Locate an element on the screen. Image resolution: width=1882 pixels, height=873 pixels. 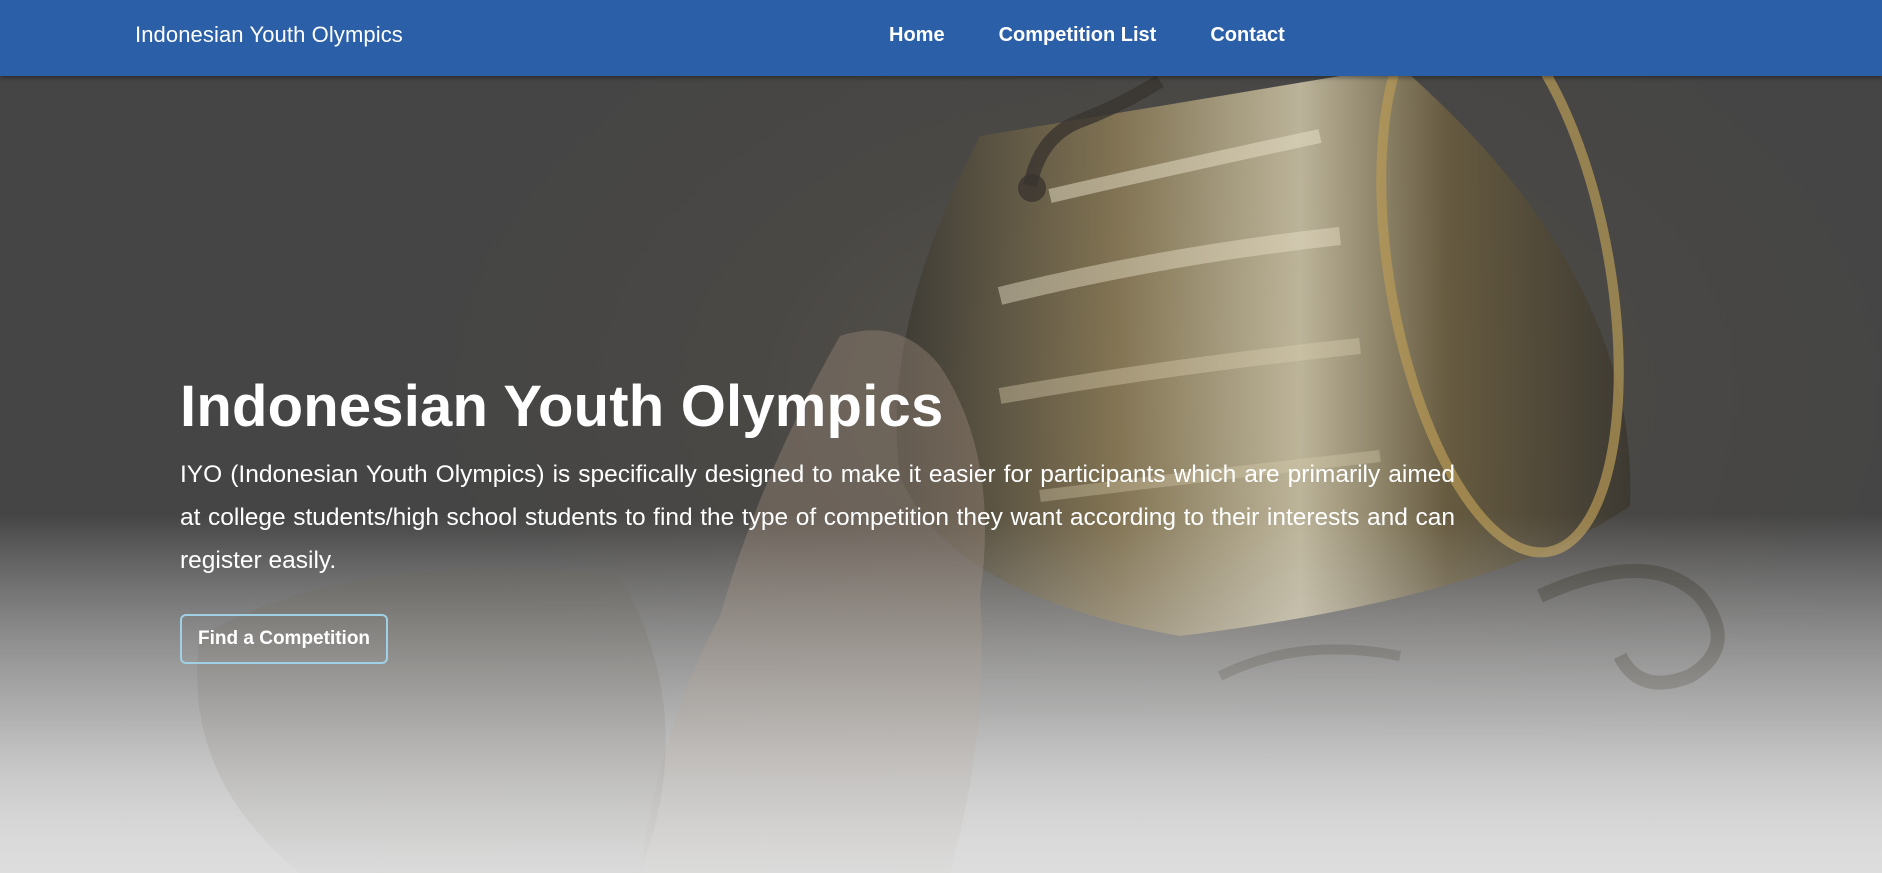
nav-link-contact: Contact is located at coordinates (1247, 35).